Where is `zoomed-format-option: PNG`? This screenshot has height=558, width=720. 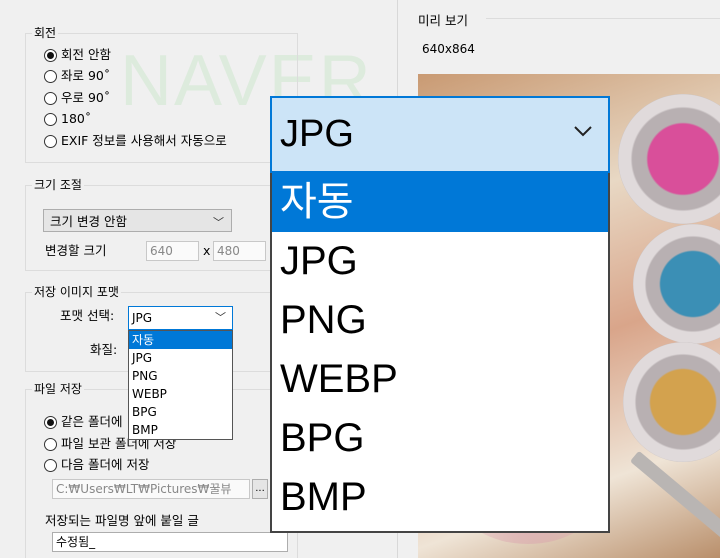
zoomed-format-option: PNG is located at coordinates (440, 320).